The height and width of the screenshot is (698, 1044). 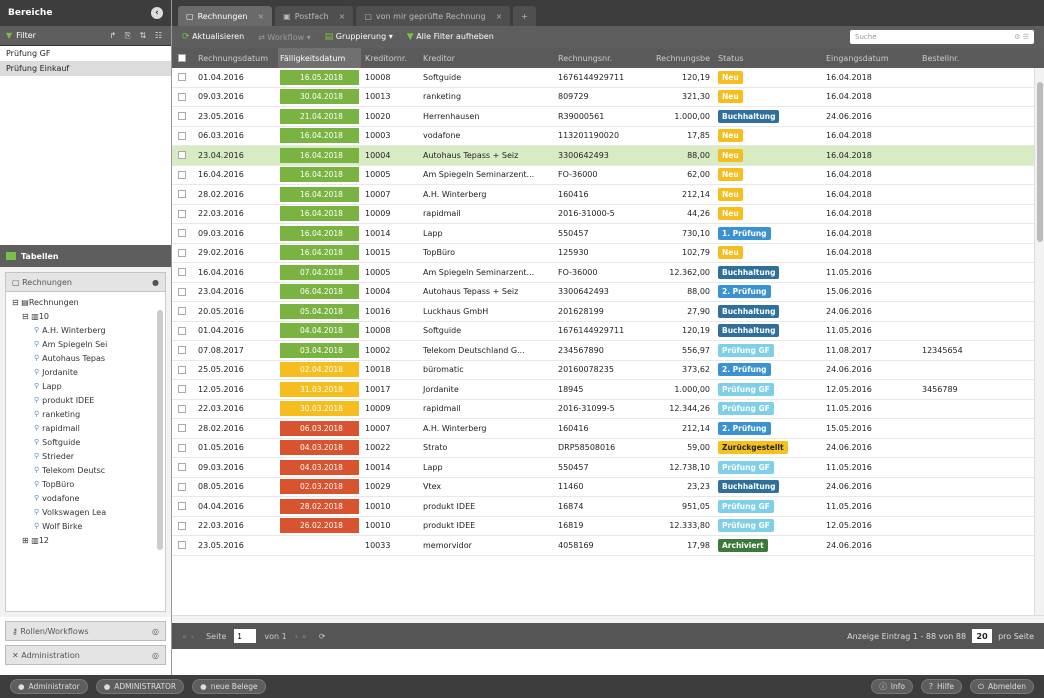 What do you see at coordinates (190, 636) in the screenshot?
I see `first-prev-icon: «‹` at bounding box center [190, 636].